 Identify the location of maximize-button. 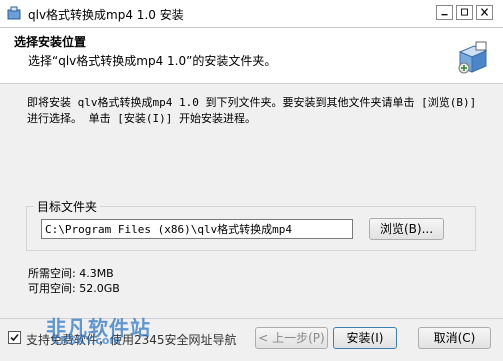
(464, 12).